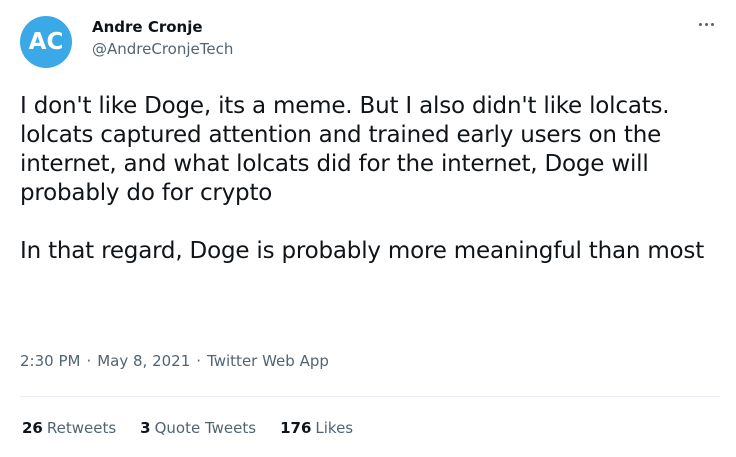 Image resolution: width=736 pixels, height=457 pixels. I want to click on likes-count: 176, so click(296, 428).